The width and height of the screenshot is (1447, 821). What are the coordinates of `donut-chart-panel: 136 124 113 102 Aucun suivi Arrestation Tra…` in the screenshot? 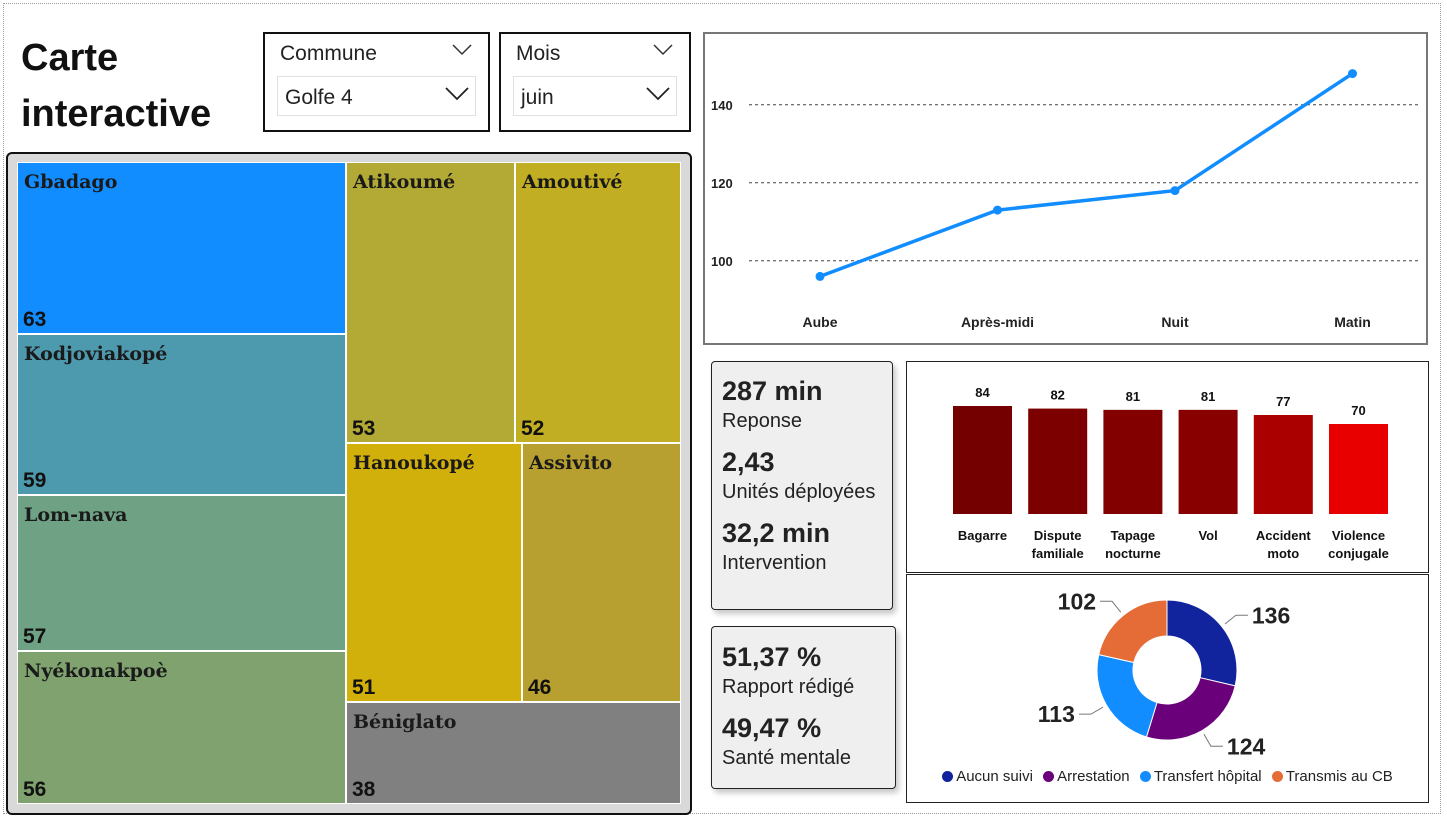 It's located at (1167, 688).